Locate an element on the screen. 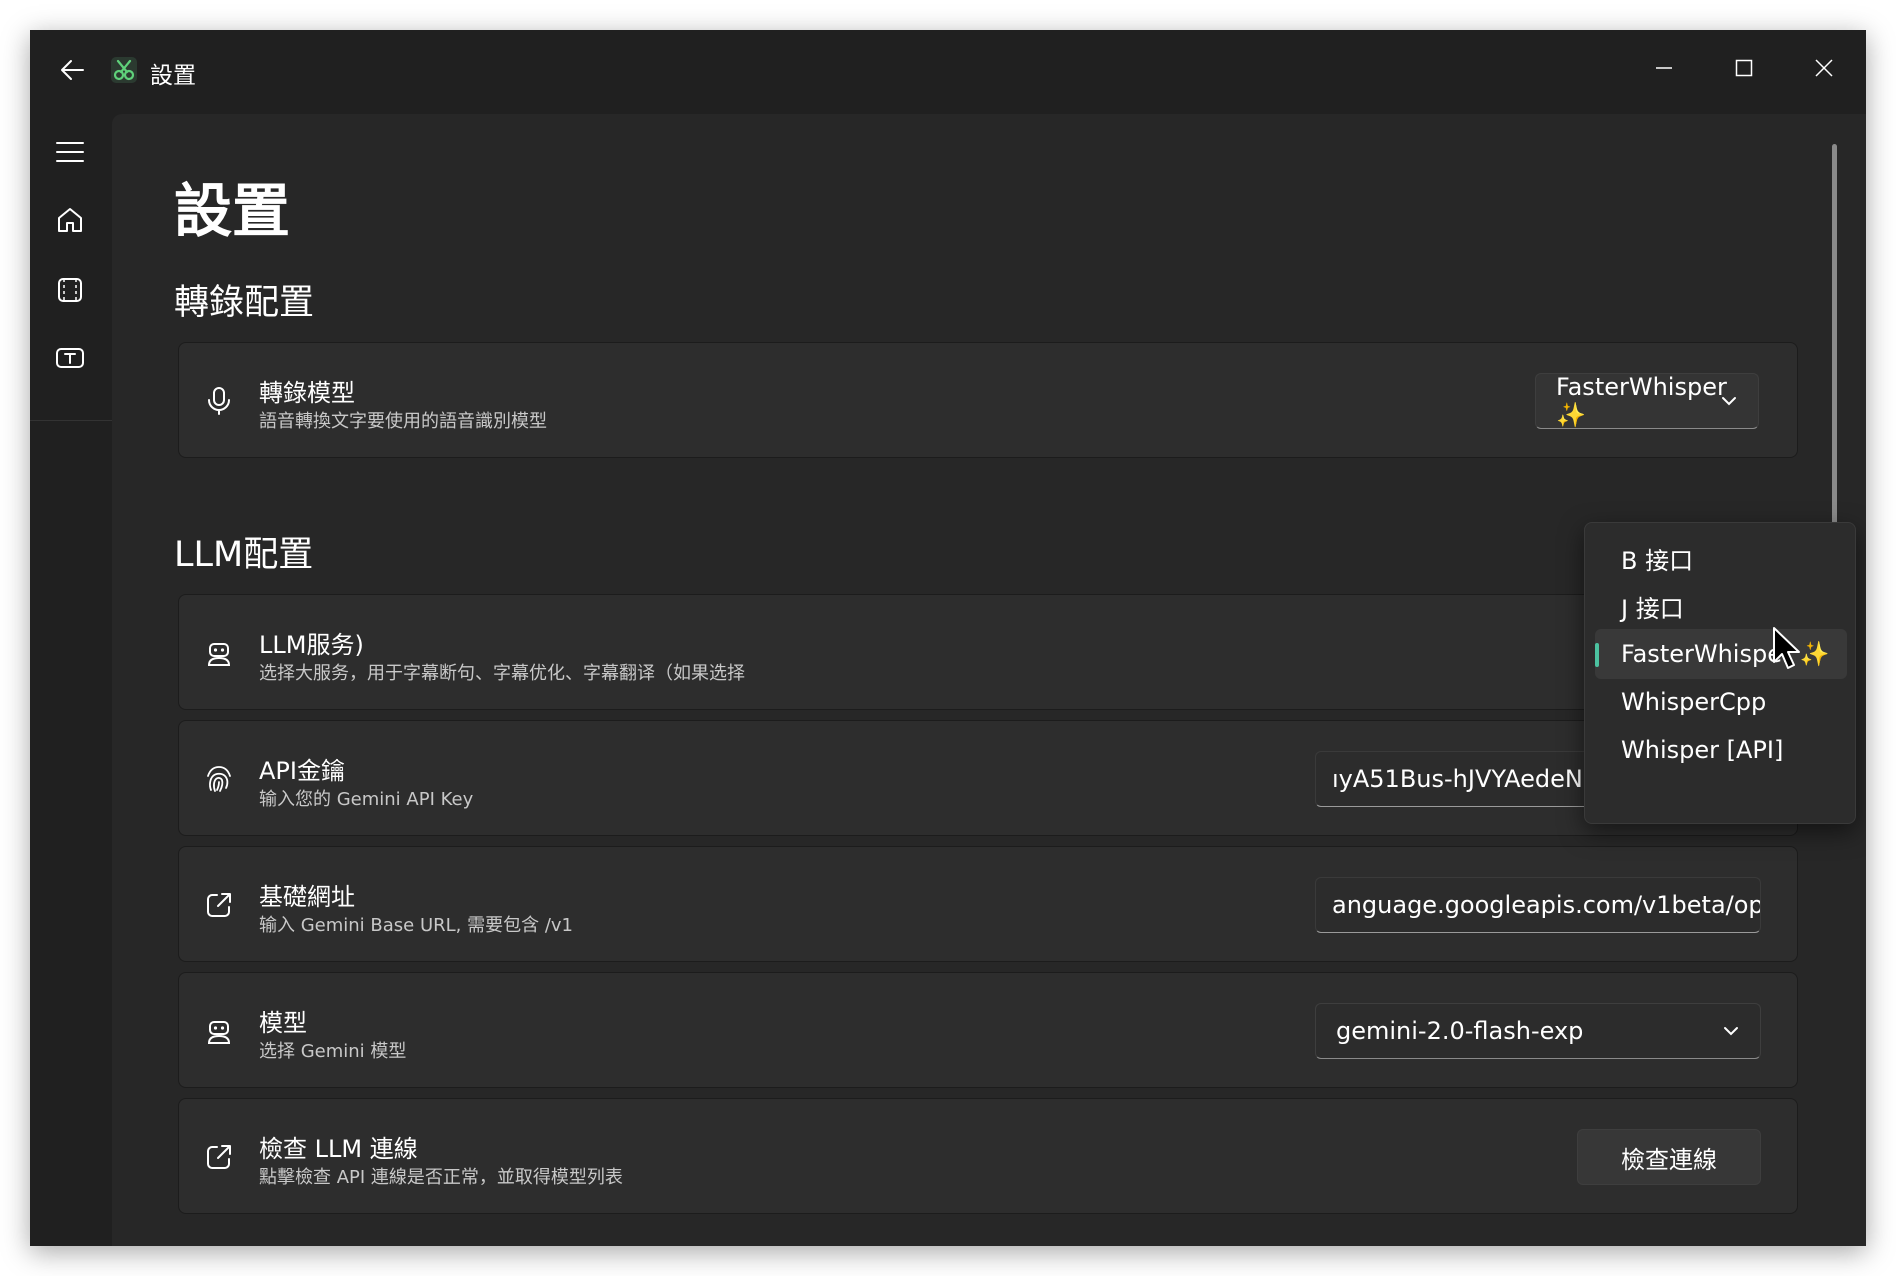 This screenshot has height=1276, width=1896. text-box-icon is located at coordinates (70, 358).